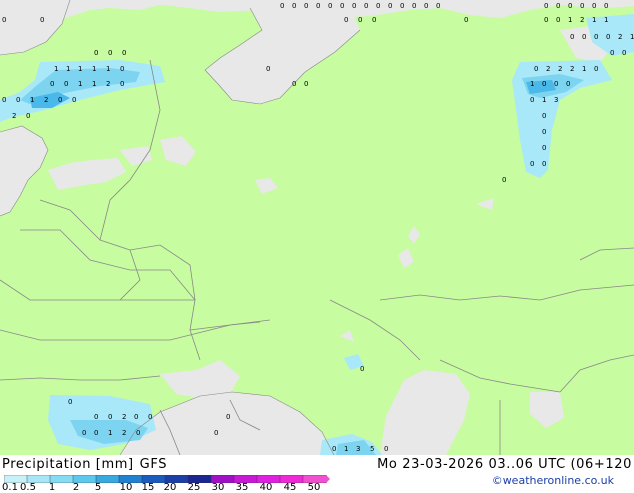  I want to click on scale-ticks: 0.1 0.5 1 2 5 10 15 20 25 30 35 40 45 50, so click(165, 487).